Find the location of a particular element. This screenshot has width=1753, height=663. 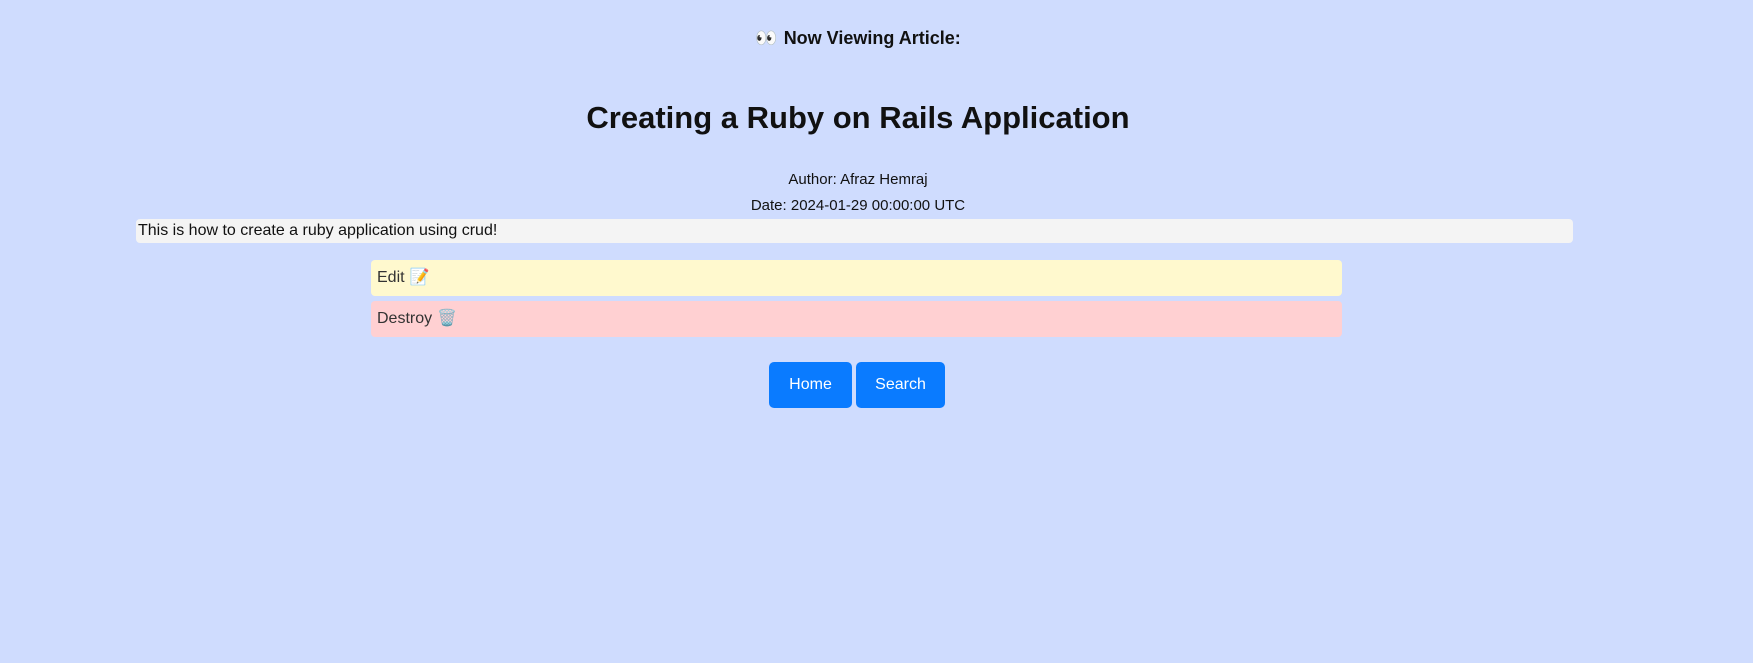

search-button: Search is located at coordinates (900, 385).